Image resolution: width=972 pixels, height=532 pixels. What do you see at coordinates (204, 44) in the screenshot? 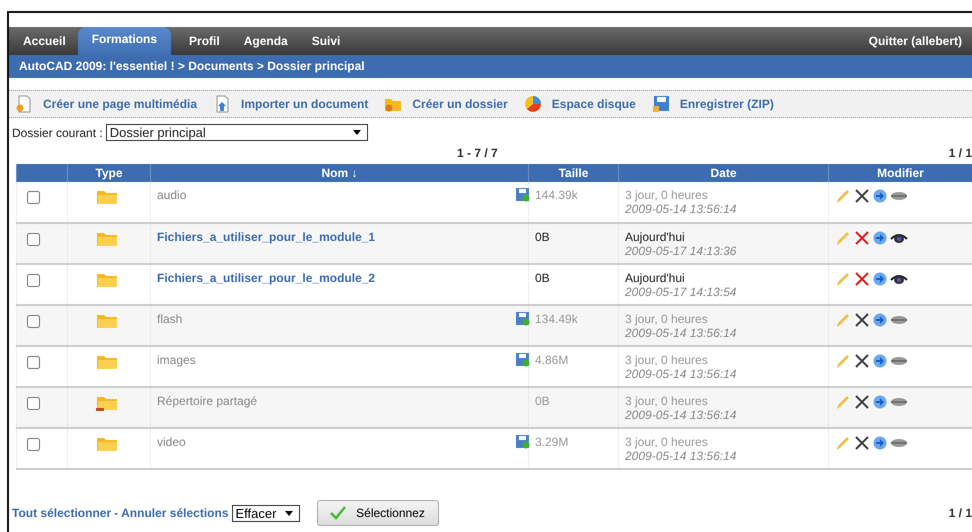
I see `nav-tab: Profil` at bounding box center [204, 44].